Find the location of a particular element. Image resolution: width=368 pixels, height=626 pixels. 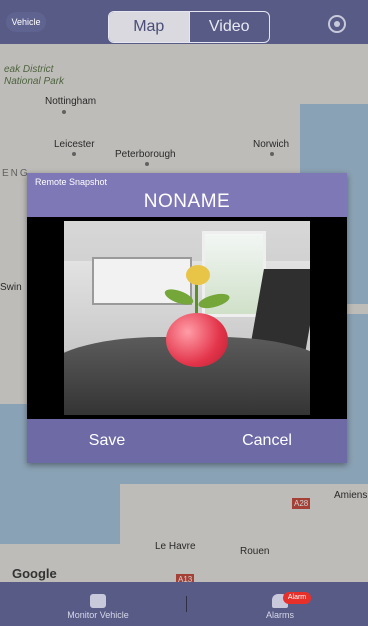

nav-alarms-label: Alarms is located at coordinates (279, 615).